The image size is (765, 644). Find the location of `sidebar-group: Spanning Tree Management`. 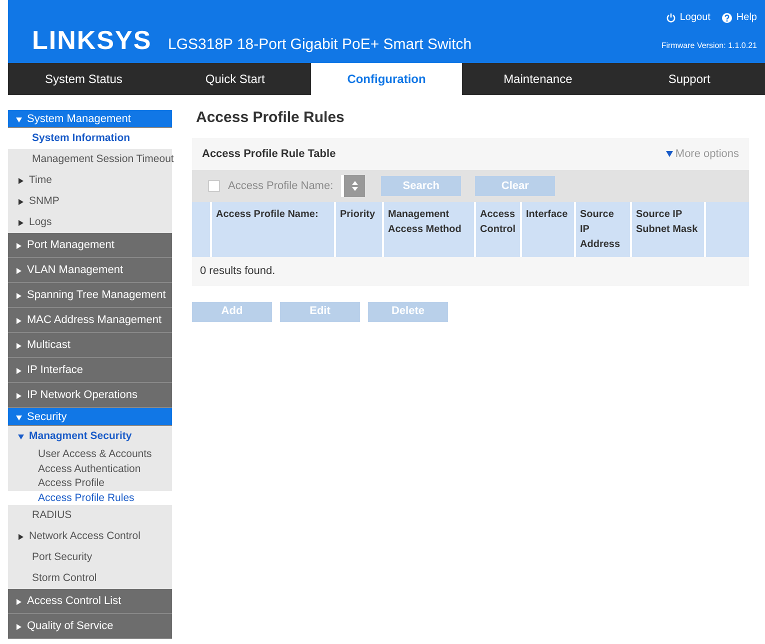

sidebar-group: Spanning Tree Management is located at coordinates (90, 295).